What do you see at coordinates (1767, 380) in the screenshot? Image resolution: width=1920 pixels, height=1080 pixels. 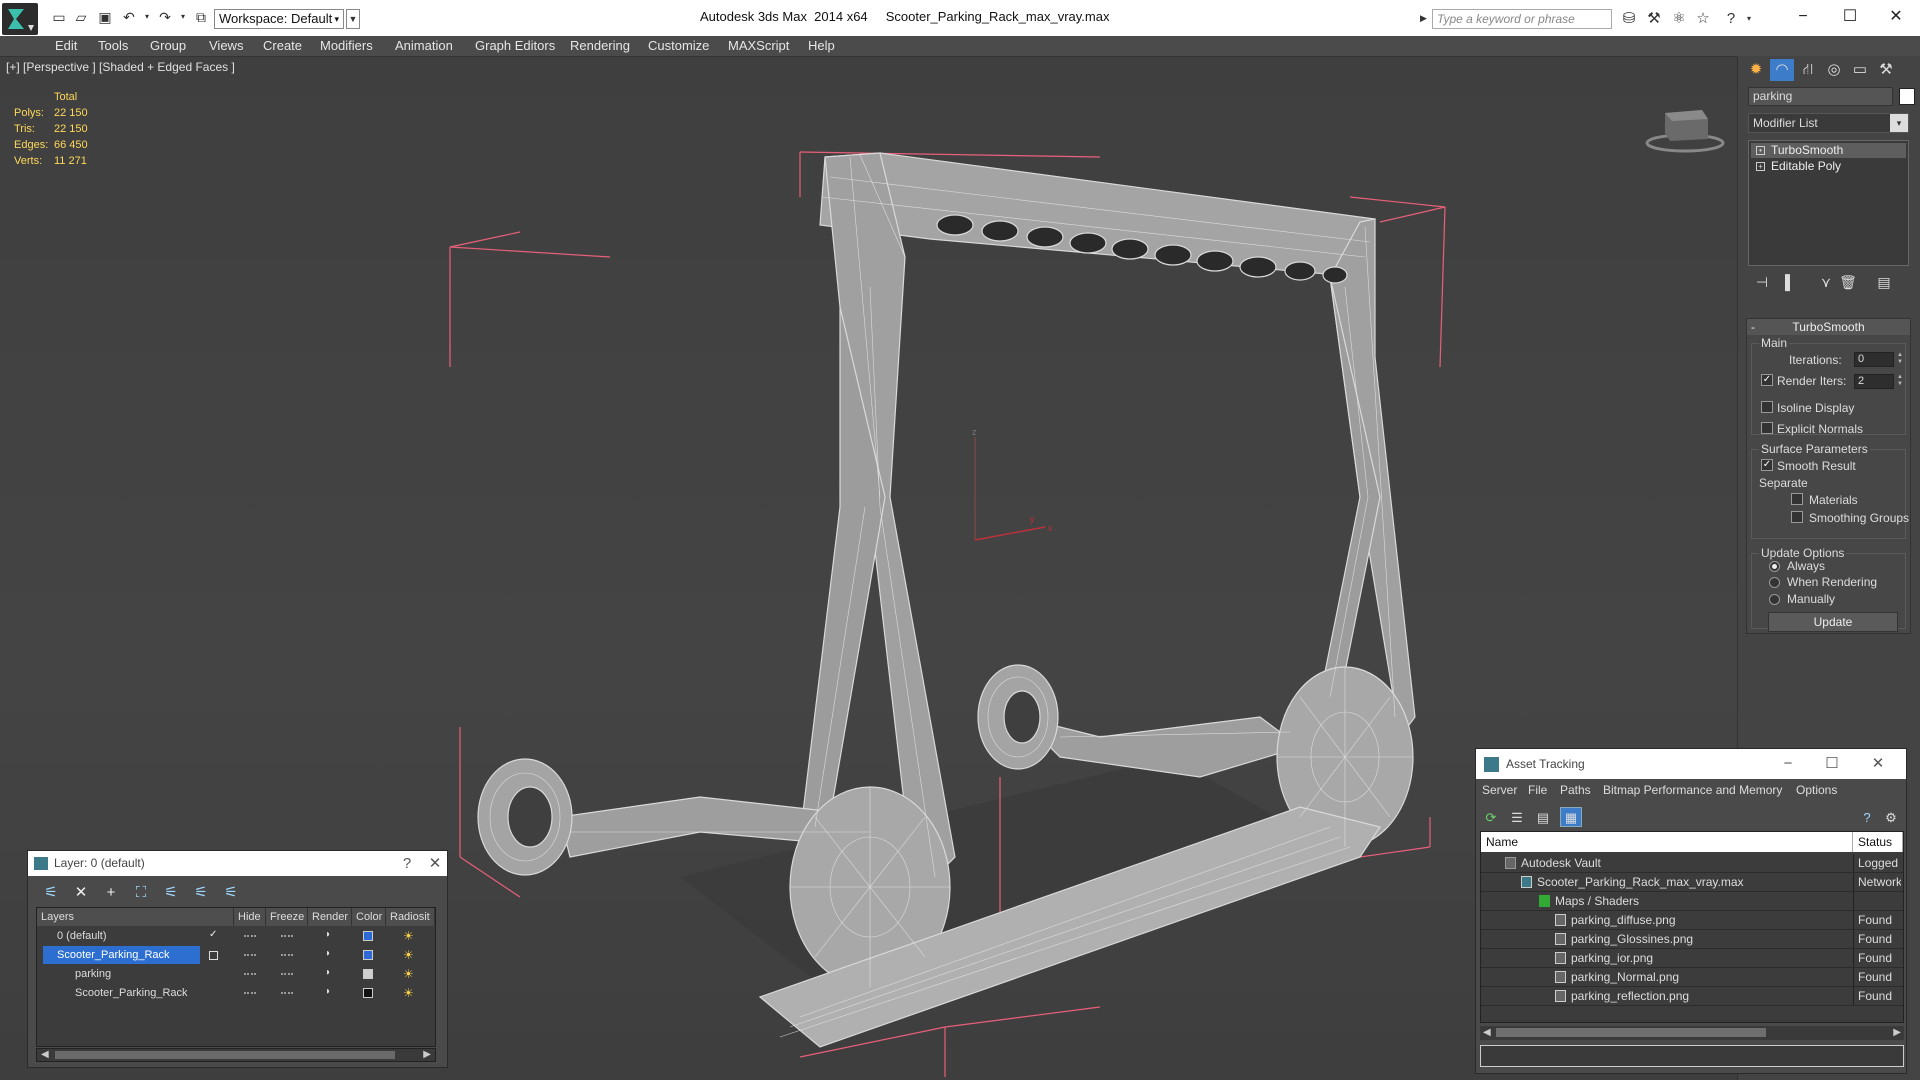 I see `render-iters-checkbox: ✓` at bounding box center [1767, 380].